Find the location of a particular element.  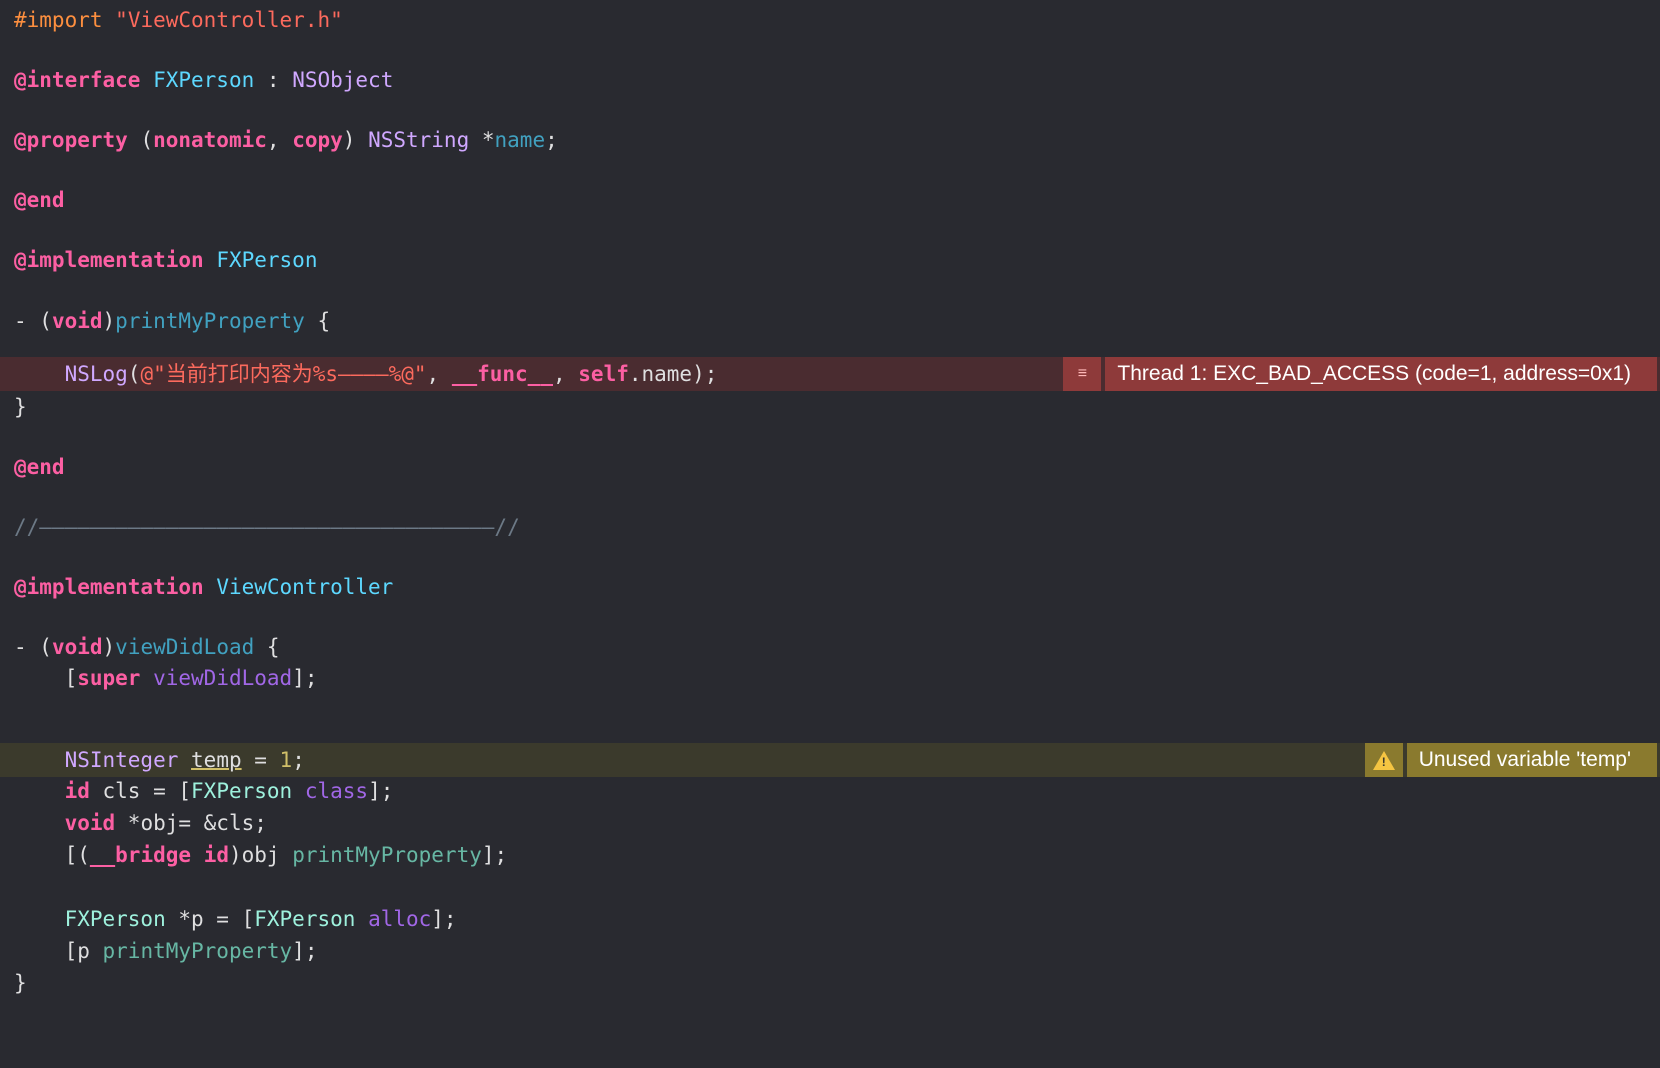

warning-annotation: ! Unused variable 'temp' is located at coordinates (1510, 760).